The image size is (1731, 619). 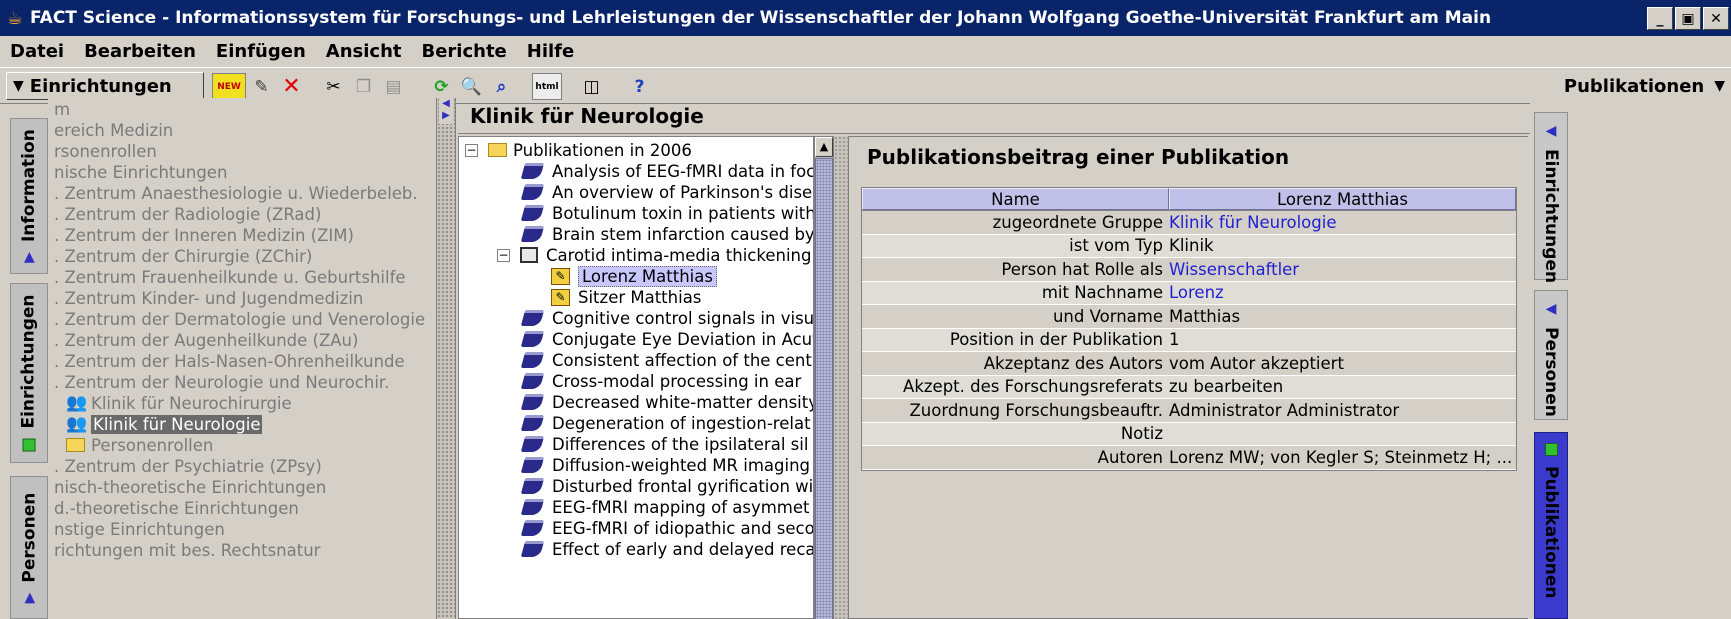 What do you see at coordinates (463, 51) in the screenshot?
I see `menu-berichte: Berichte` at bounding box center [463, 51].